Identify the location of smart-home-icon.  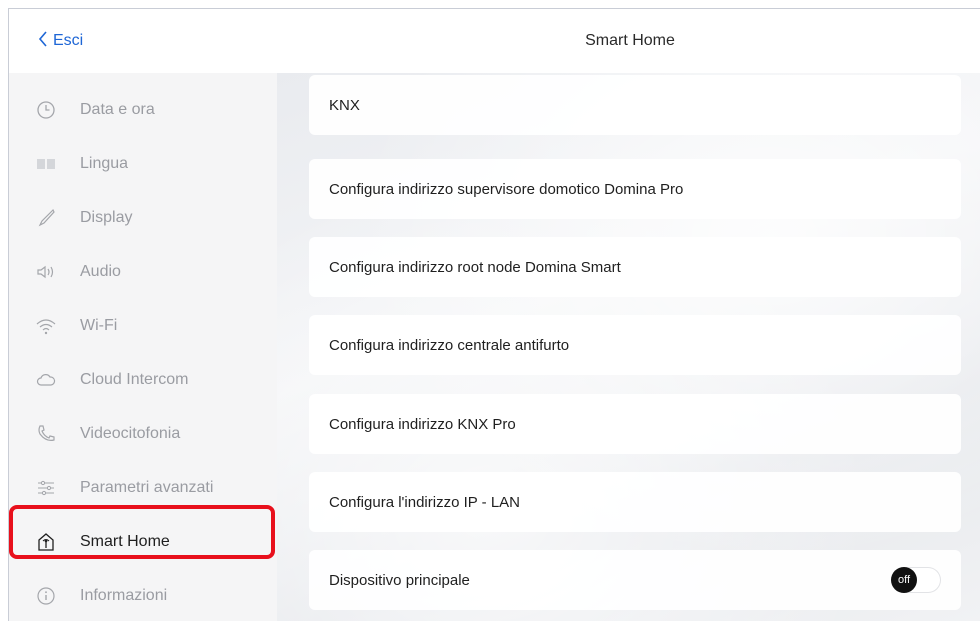
(46, 542).